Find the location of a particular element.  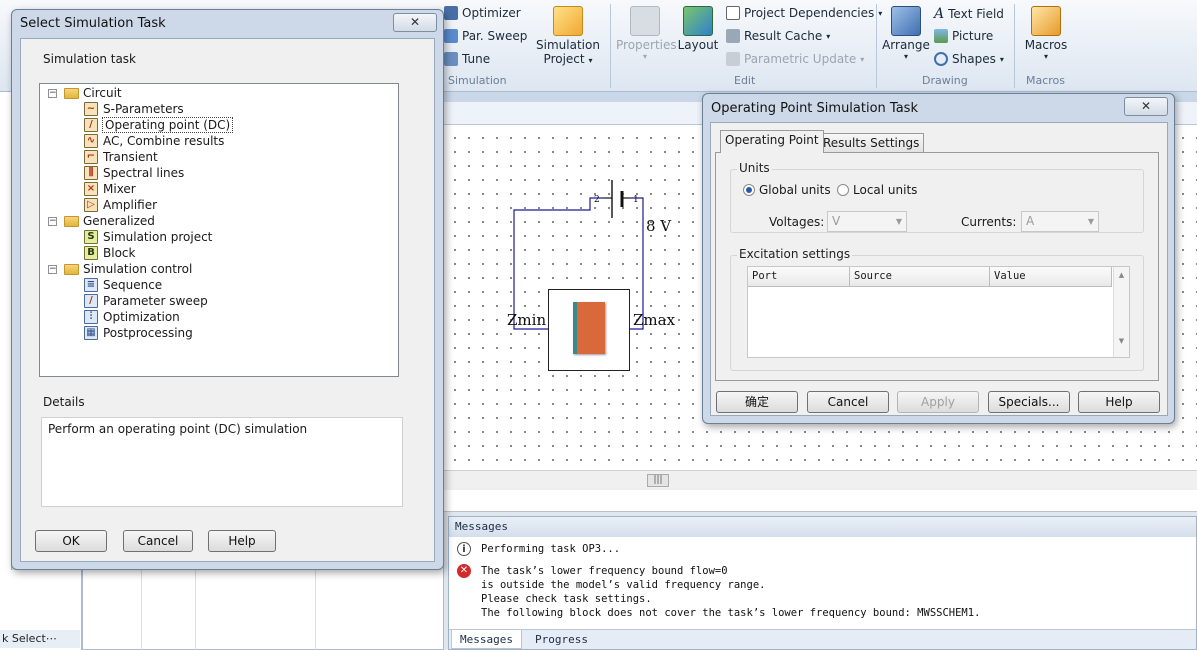

picture-button: Picture is located at coordinates (963, 36).